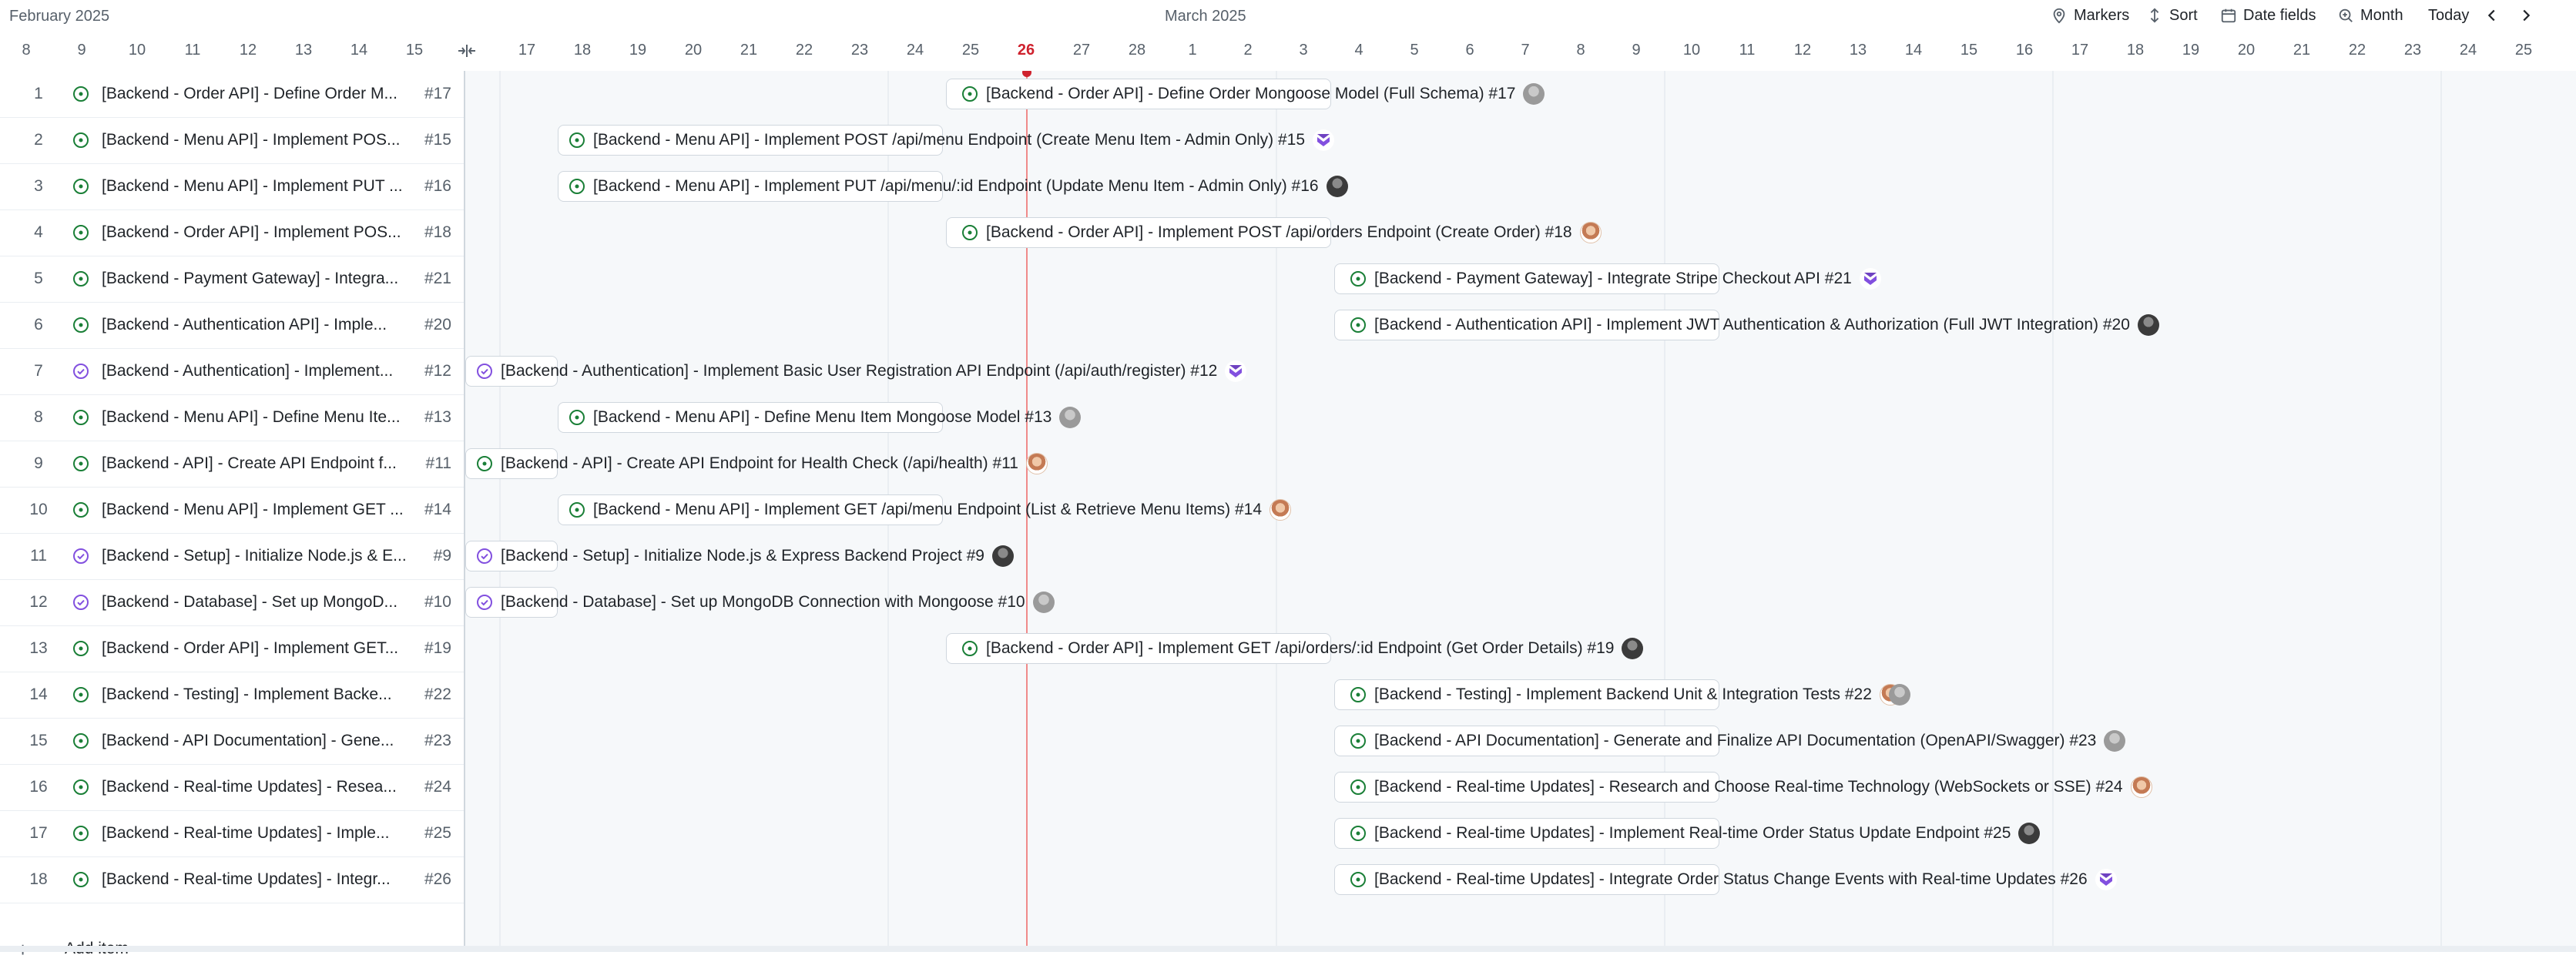 This screenshot has height=972, width=2576. I want to click on day-tick: 22, so click(804, 50).